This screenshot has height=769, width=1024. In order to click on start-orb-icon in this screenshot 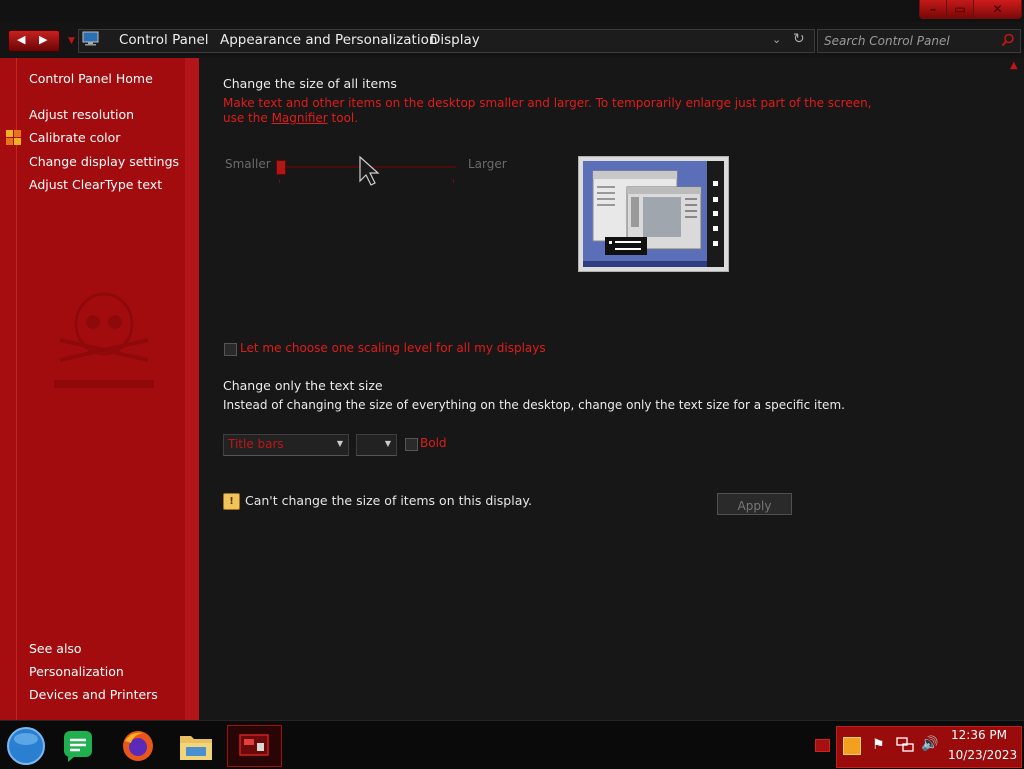, I will do `click(26, 746)`.